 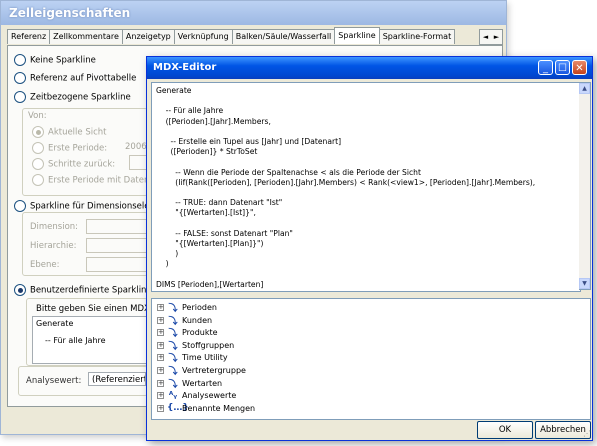 What do you see at coordinates (45, 265) in the screenshot?
I see `ebene-label: Ebene:` at bounding box center [45, 265].